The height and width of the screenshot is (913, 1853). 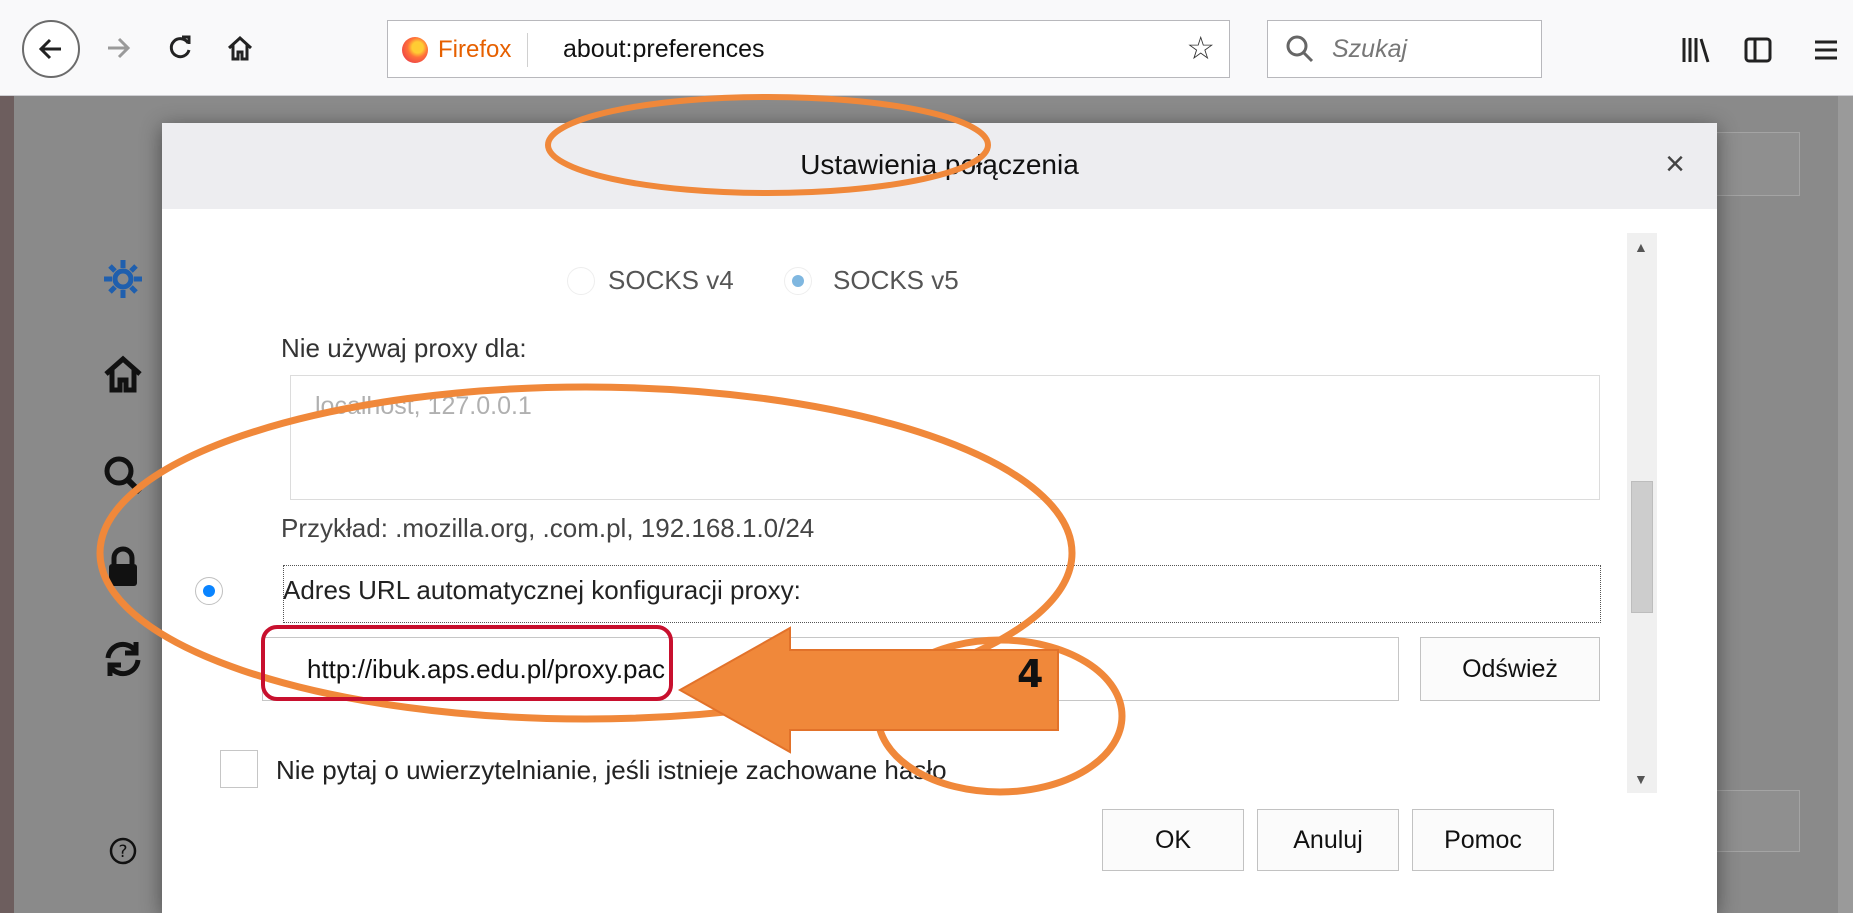 I want to click on help-link: ?, so click(x=123, y=851).